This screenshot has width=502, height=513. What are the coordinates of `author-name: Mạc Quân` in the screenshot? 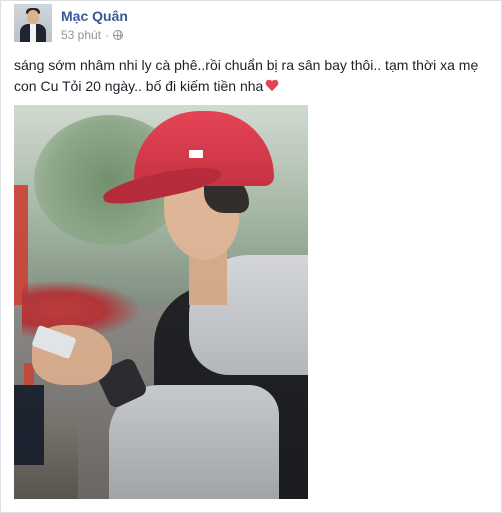 It's located at (94, 16).